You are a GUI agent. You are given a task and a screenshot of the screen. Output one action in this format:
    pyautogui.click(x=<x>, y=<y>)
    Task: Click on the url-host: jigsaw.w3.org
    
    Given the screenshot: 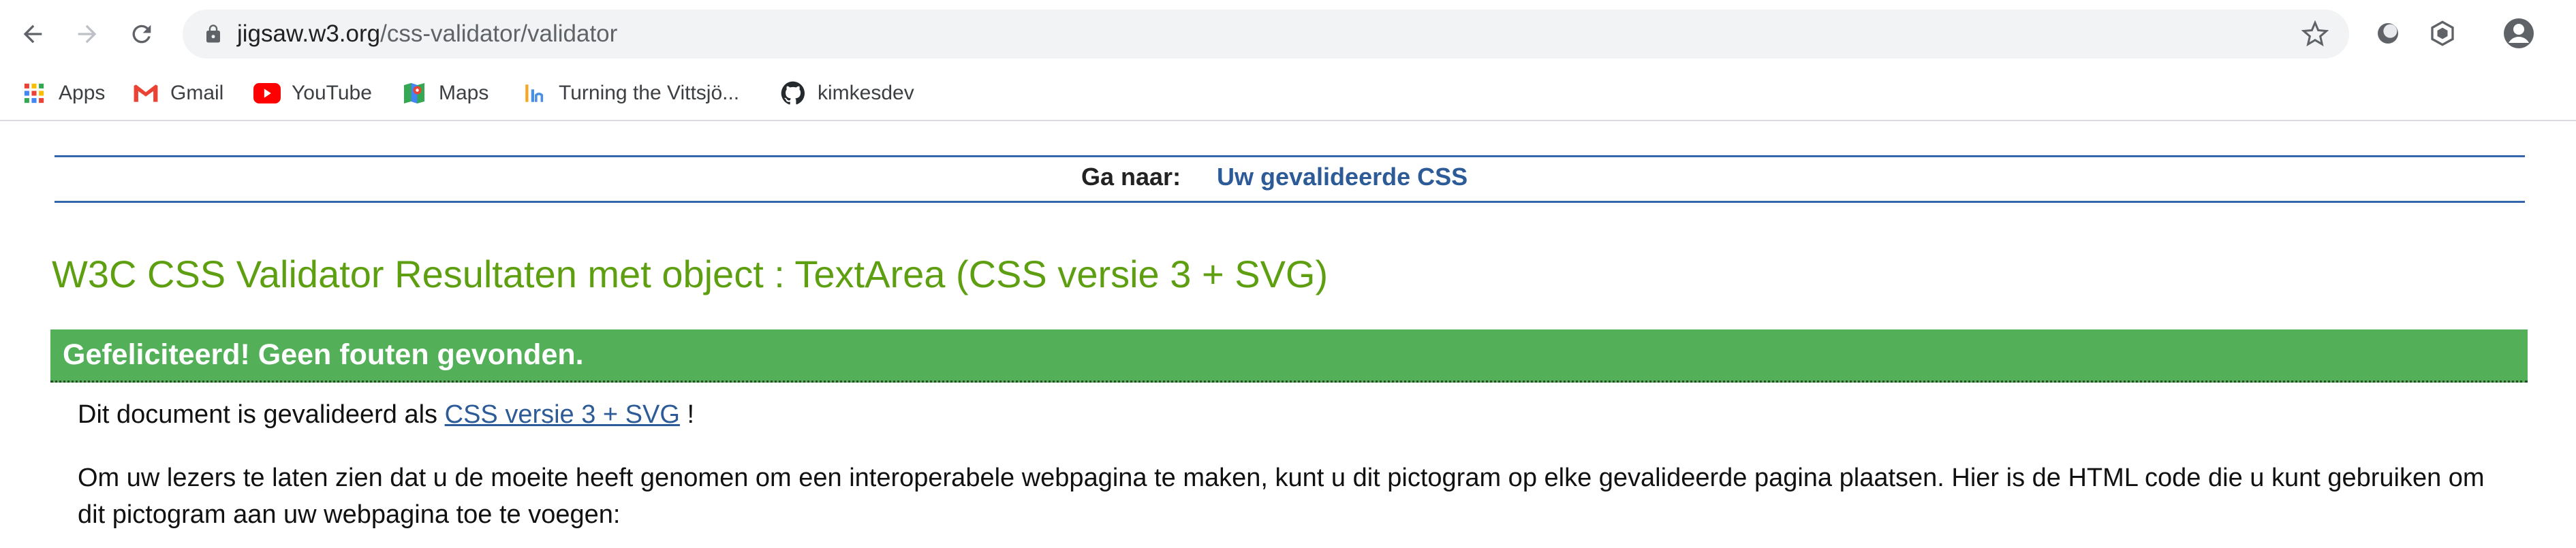 What is the action you would take?
    pyautogui.click(x=309, y=33)
    